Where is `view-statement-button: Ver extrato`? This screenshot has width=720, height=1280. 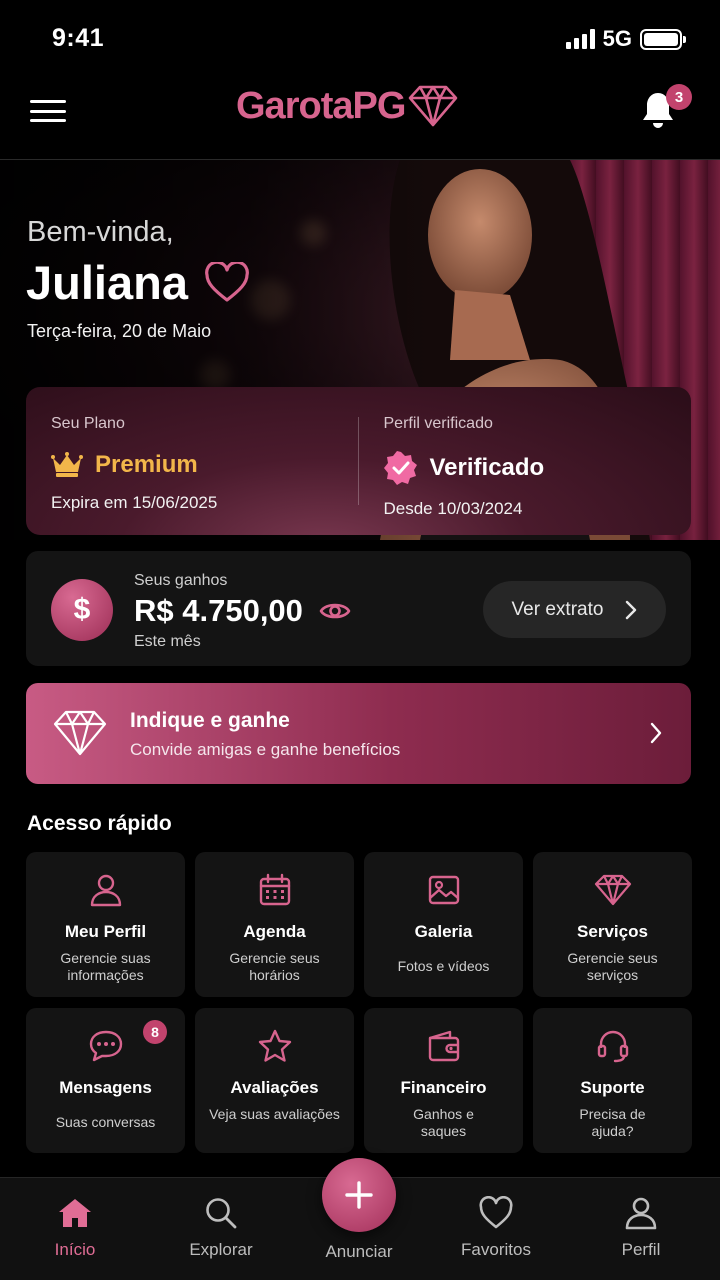 view-statement-button: Ver extrato is located at coordinates (574, 609).